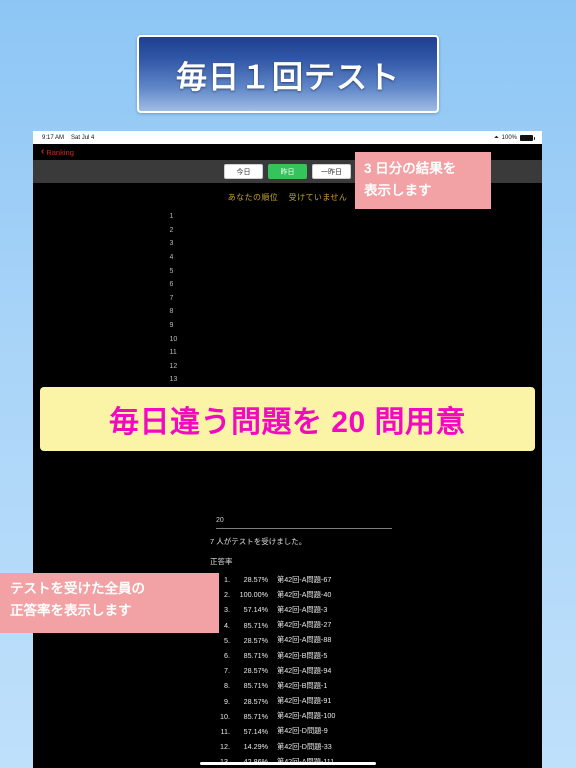 This screenshot has height=768, width=576. Describe the element at coordinates (304, 528) in the screenshot. I see `divider` at that location.